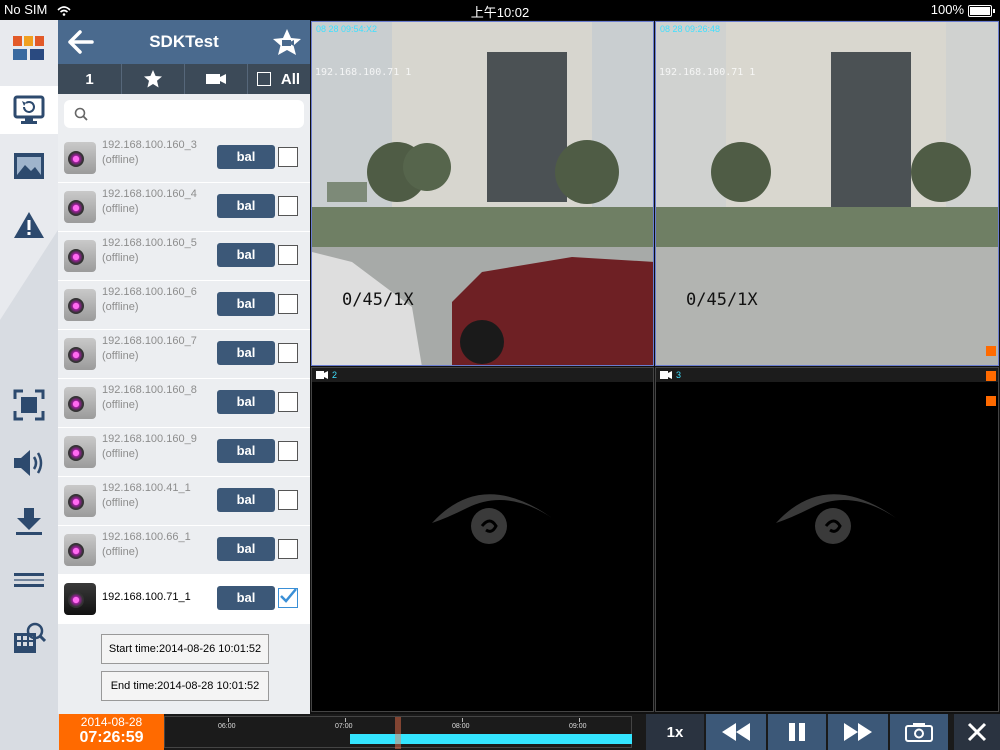  What do you see at coordinates (185, 686) in the screenshot?
I see `end-time-button: End time:2014-08-28 10:01:52` at bounding box center [185, 686].